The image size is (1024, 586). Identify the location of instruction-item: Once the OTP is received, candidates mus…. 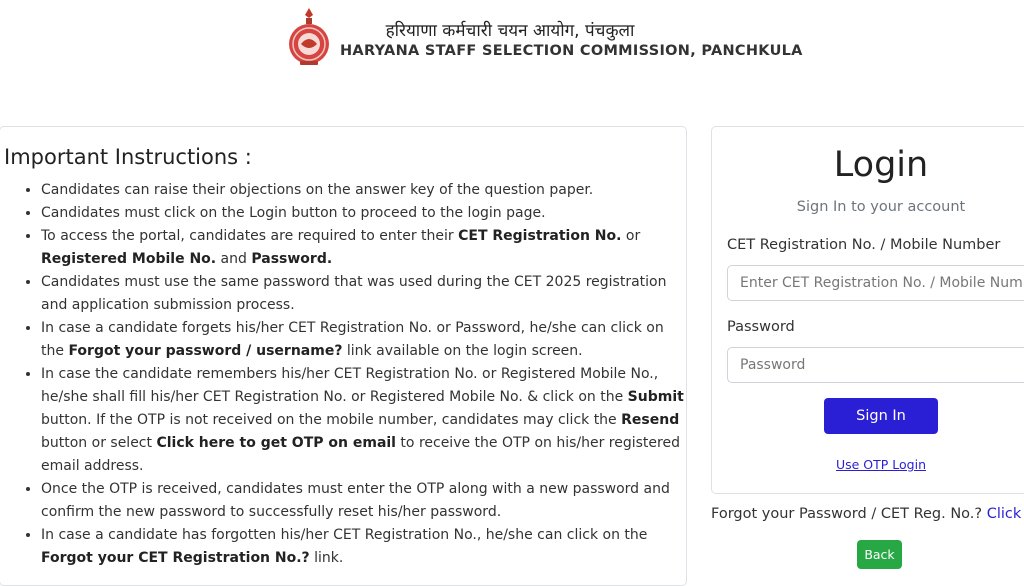
(362, 501).